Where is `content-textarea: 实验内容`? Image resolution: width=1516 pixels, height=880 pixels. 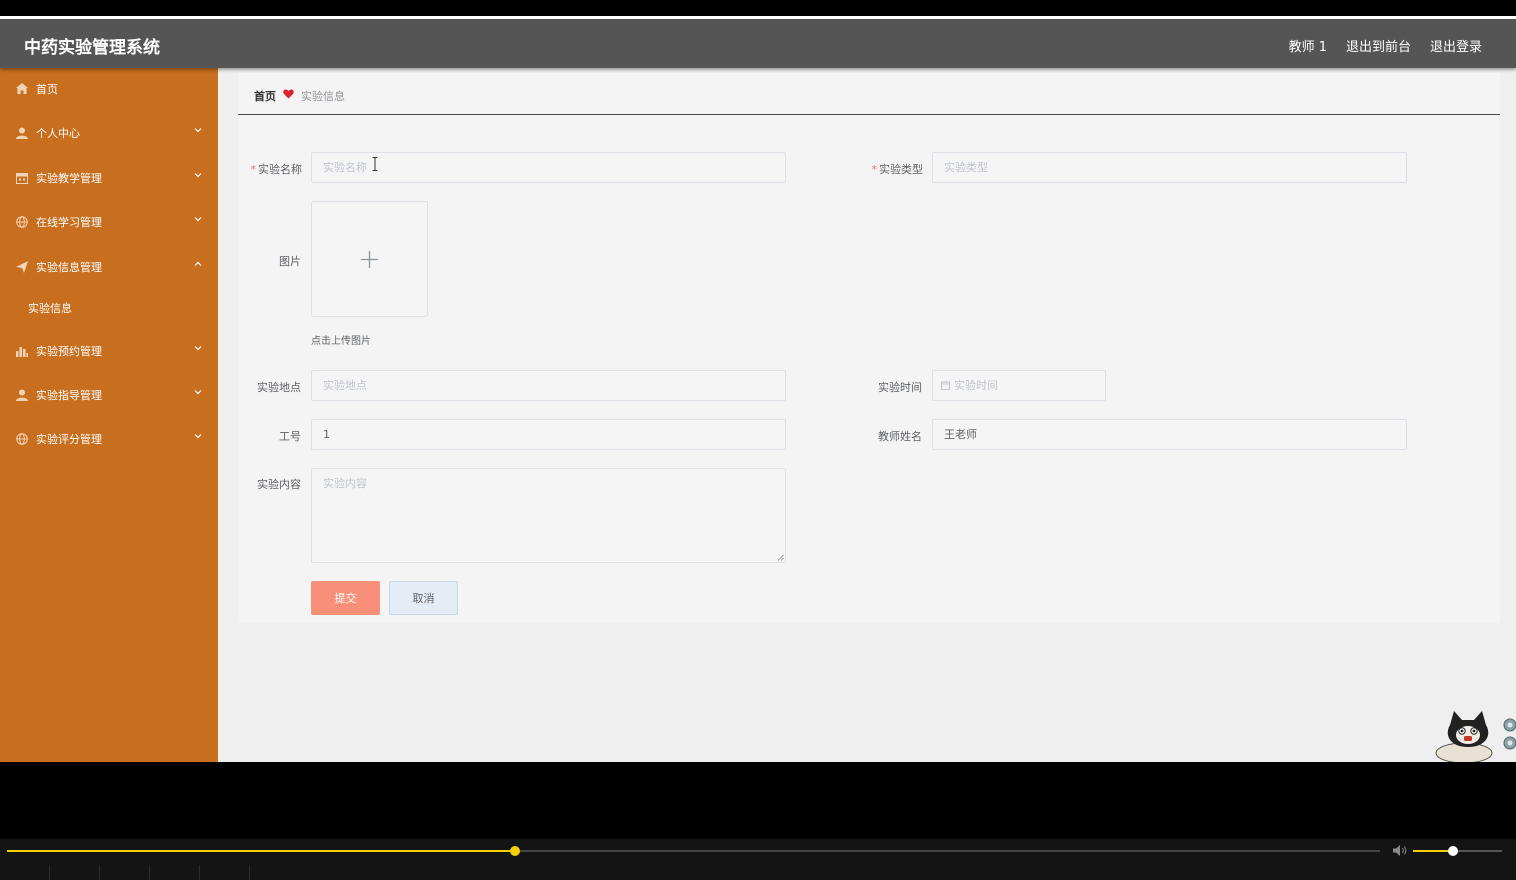 content-textarea: 实验内容 is located at coordinates (548, 515).